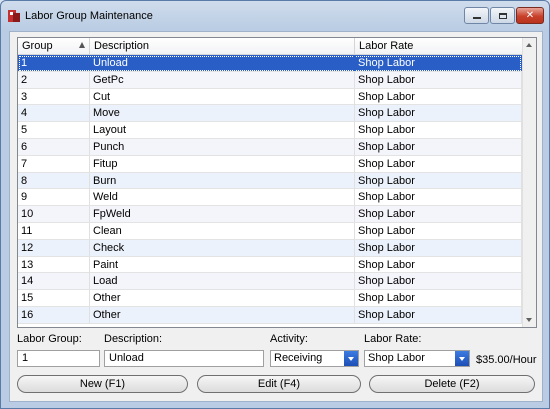  Describe the element at coordinates (54, 247) in the screenshot. I see `cell-group: 12` at that location.